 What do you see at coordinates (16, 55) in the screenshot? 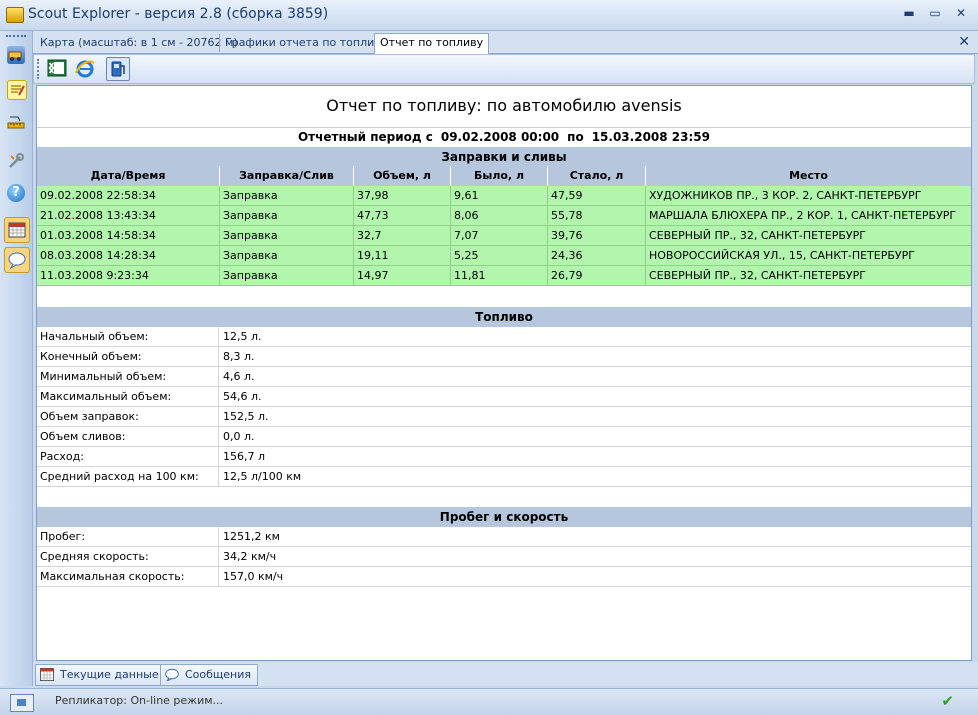
I see `vehicles-button` at bounding box center [16, 55].